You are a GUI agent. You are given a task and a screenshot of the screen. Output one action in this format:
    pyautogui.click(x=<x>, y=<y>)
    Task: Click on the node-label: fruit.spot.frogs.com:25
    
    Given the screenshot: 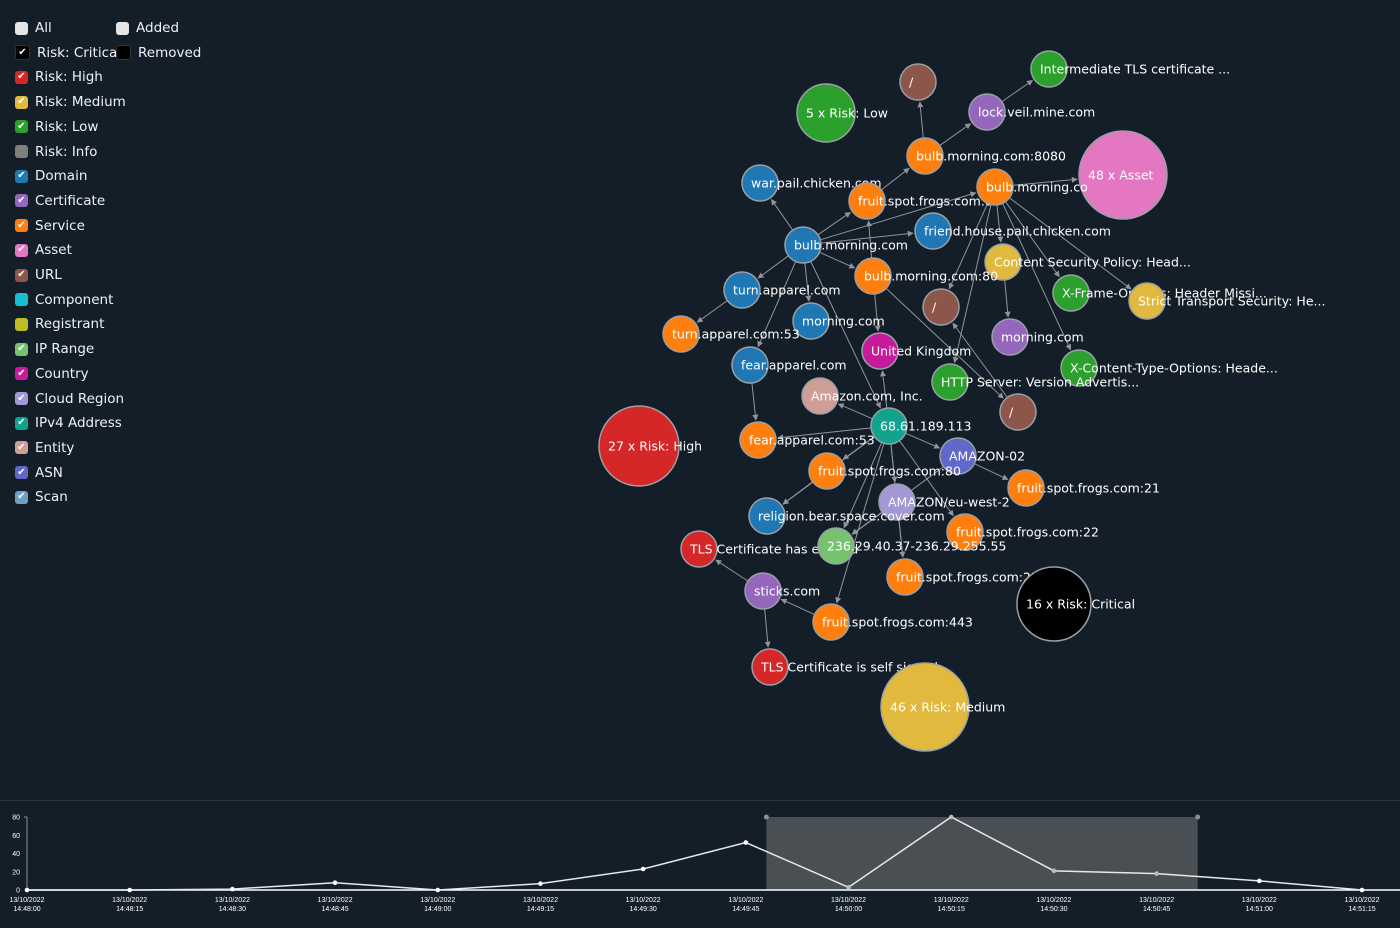 What is the action you would take?
    pyautogui.click(x=967, y=577)
    